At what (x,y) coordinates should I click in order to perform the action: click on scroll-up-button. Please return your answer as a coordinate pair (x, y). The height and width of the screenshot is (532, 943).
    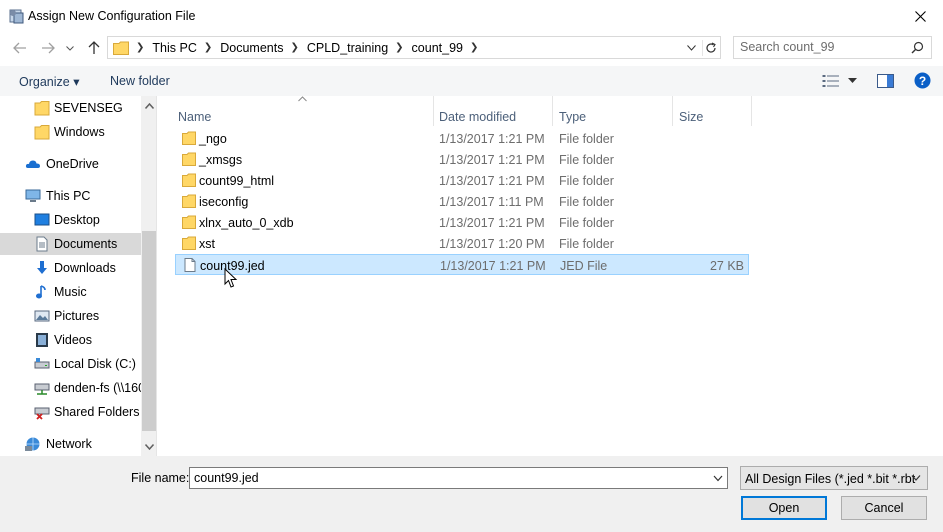
    Looking at the image, I should click on (148, 106).